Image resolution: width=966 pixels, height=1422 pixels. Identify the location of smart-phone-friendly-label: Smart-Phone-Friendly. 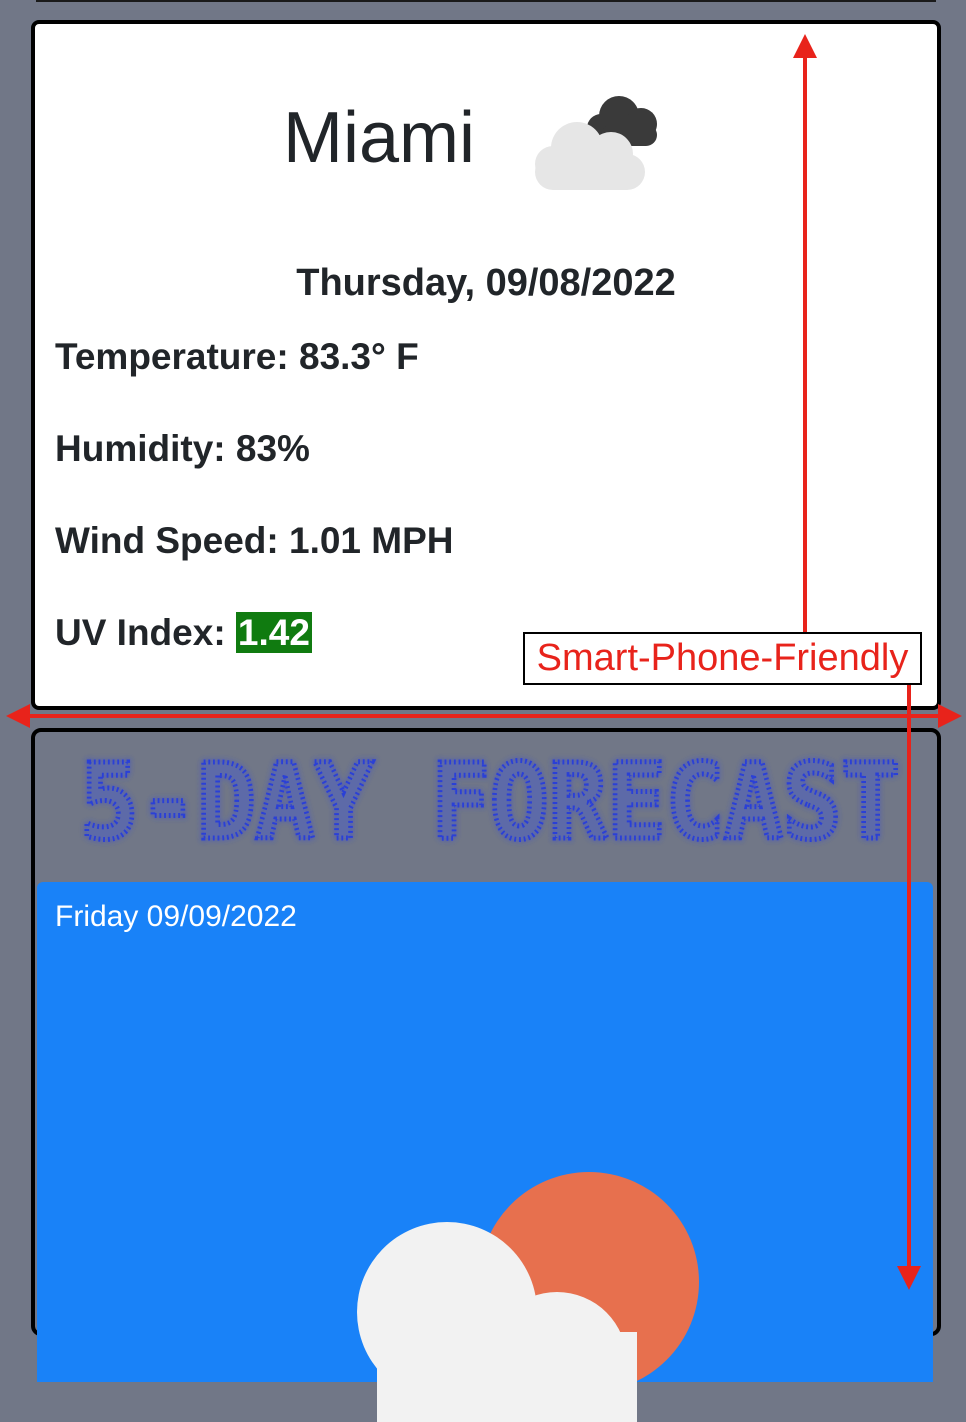
(722, 658).